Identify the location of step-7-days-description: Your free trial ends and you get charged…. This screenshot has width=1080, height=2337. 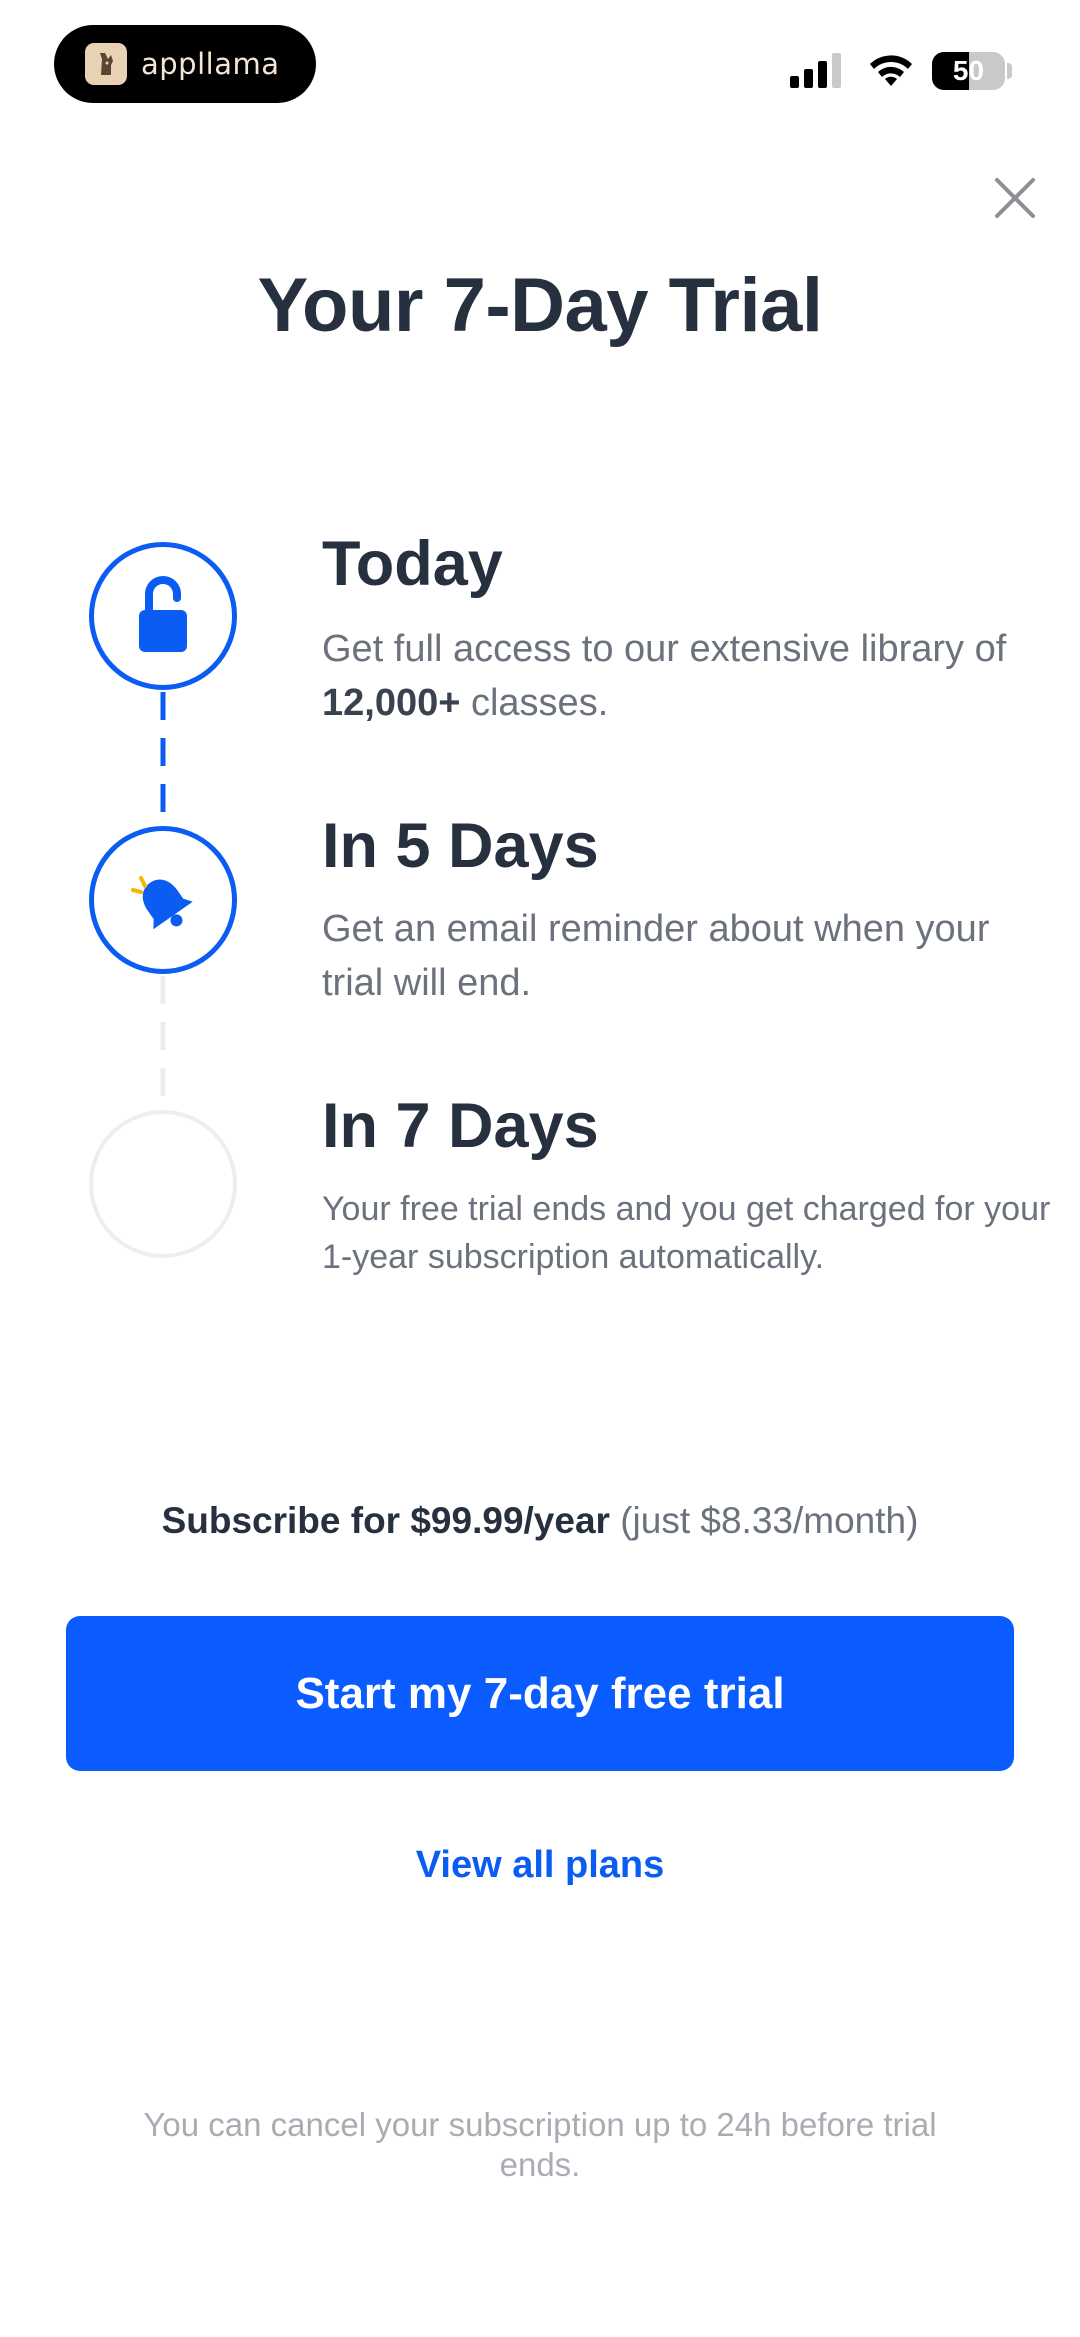
(686, 1233).